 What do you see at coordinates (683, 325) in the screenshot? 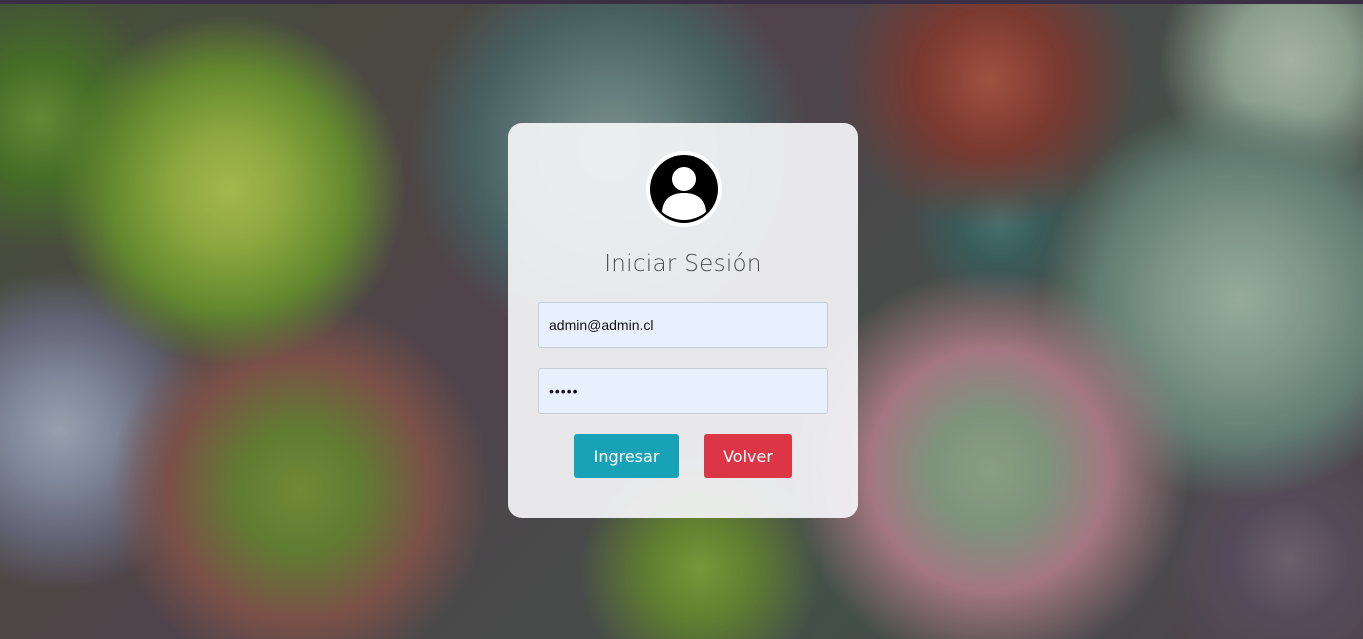
I see `email-field` at bounding box center [683, 325].